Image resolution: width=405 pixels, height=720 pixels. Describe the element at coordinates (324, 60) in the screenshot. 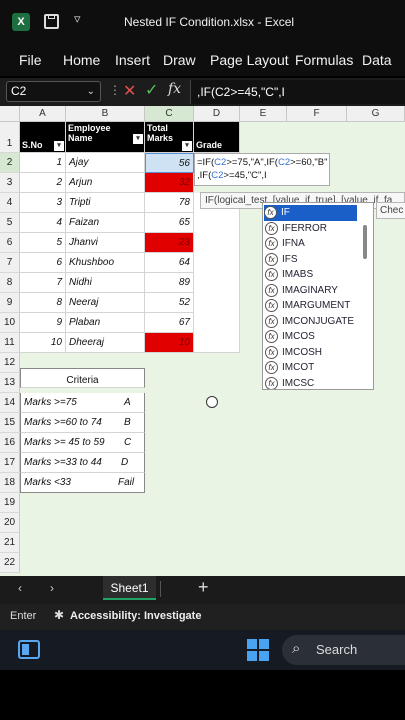

I see `tab-formulas: Formulas` at that location.